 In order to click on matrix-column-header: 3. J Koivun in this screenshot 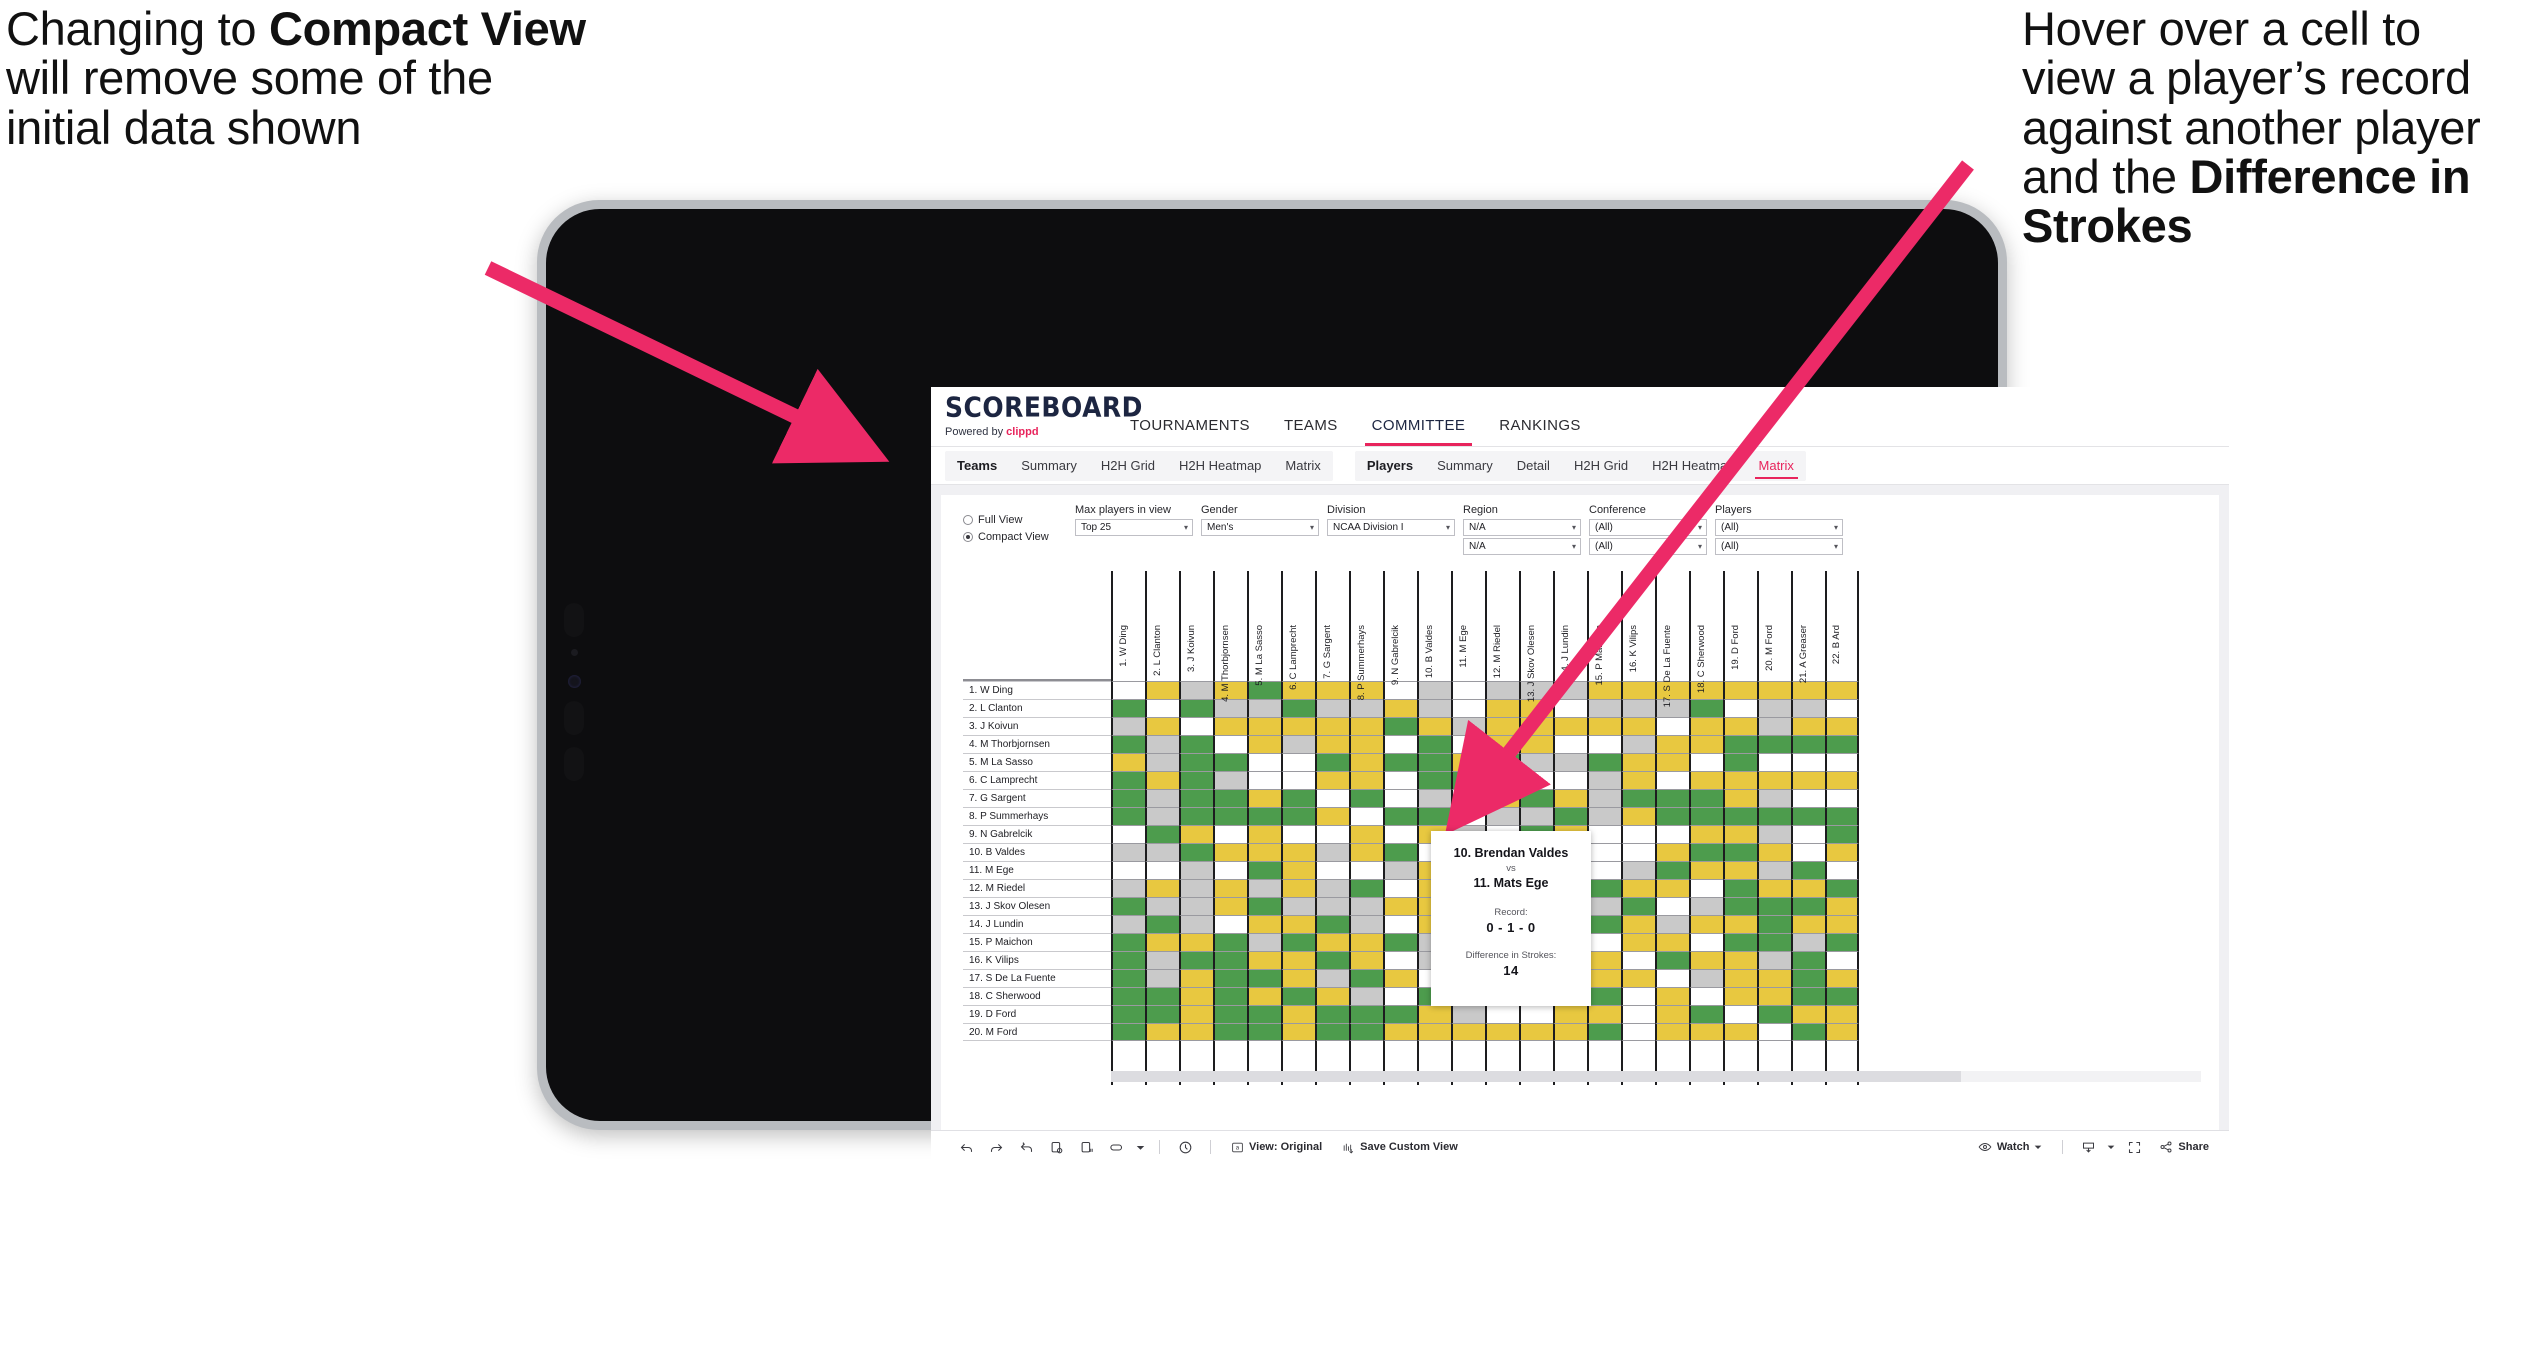, I will do `click(1196, 626)`.